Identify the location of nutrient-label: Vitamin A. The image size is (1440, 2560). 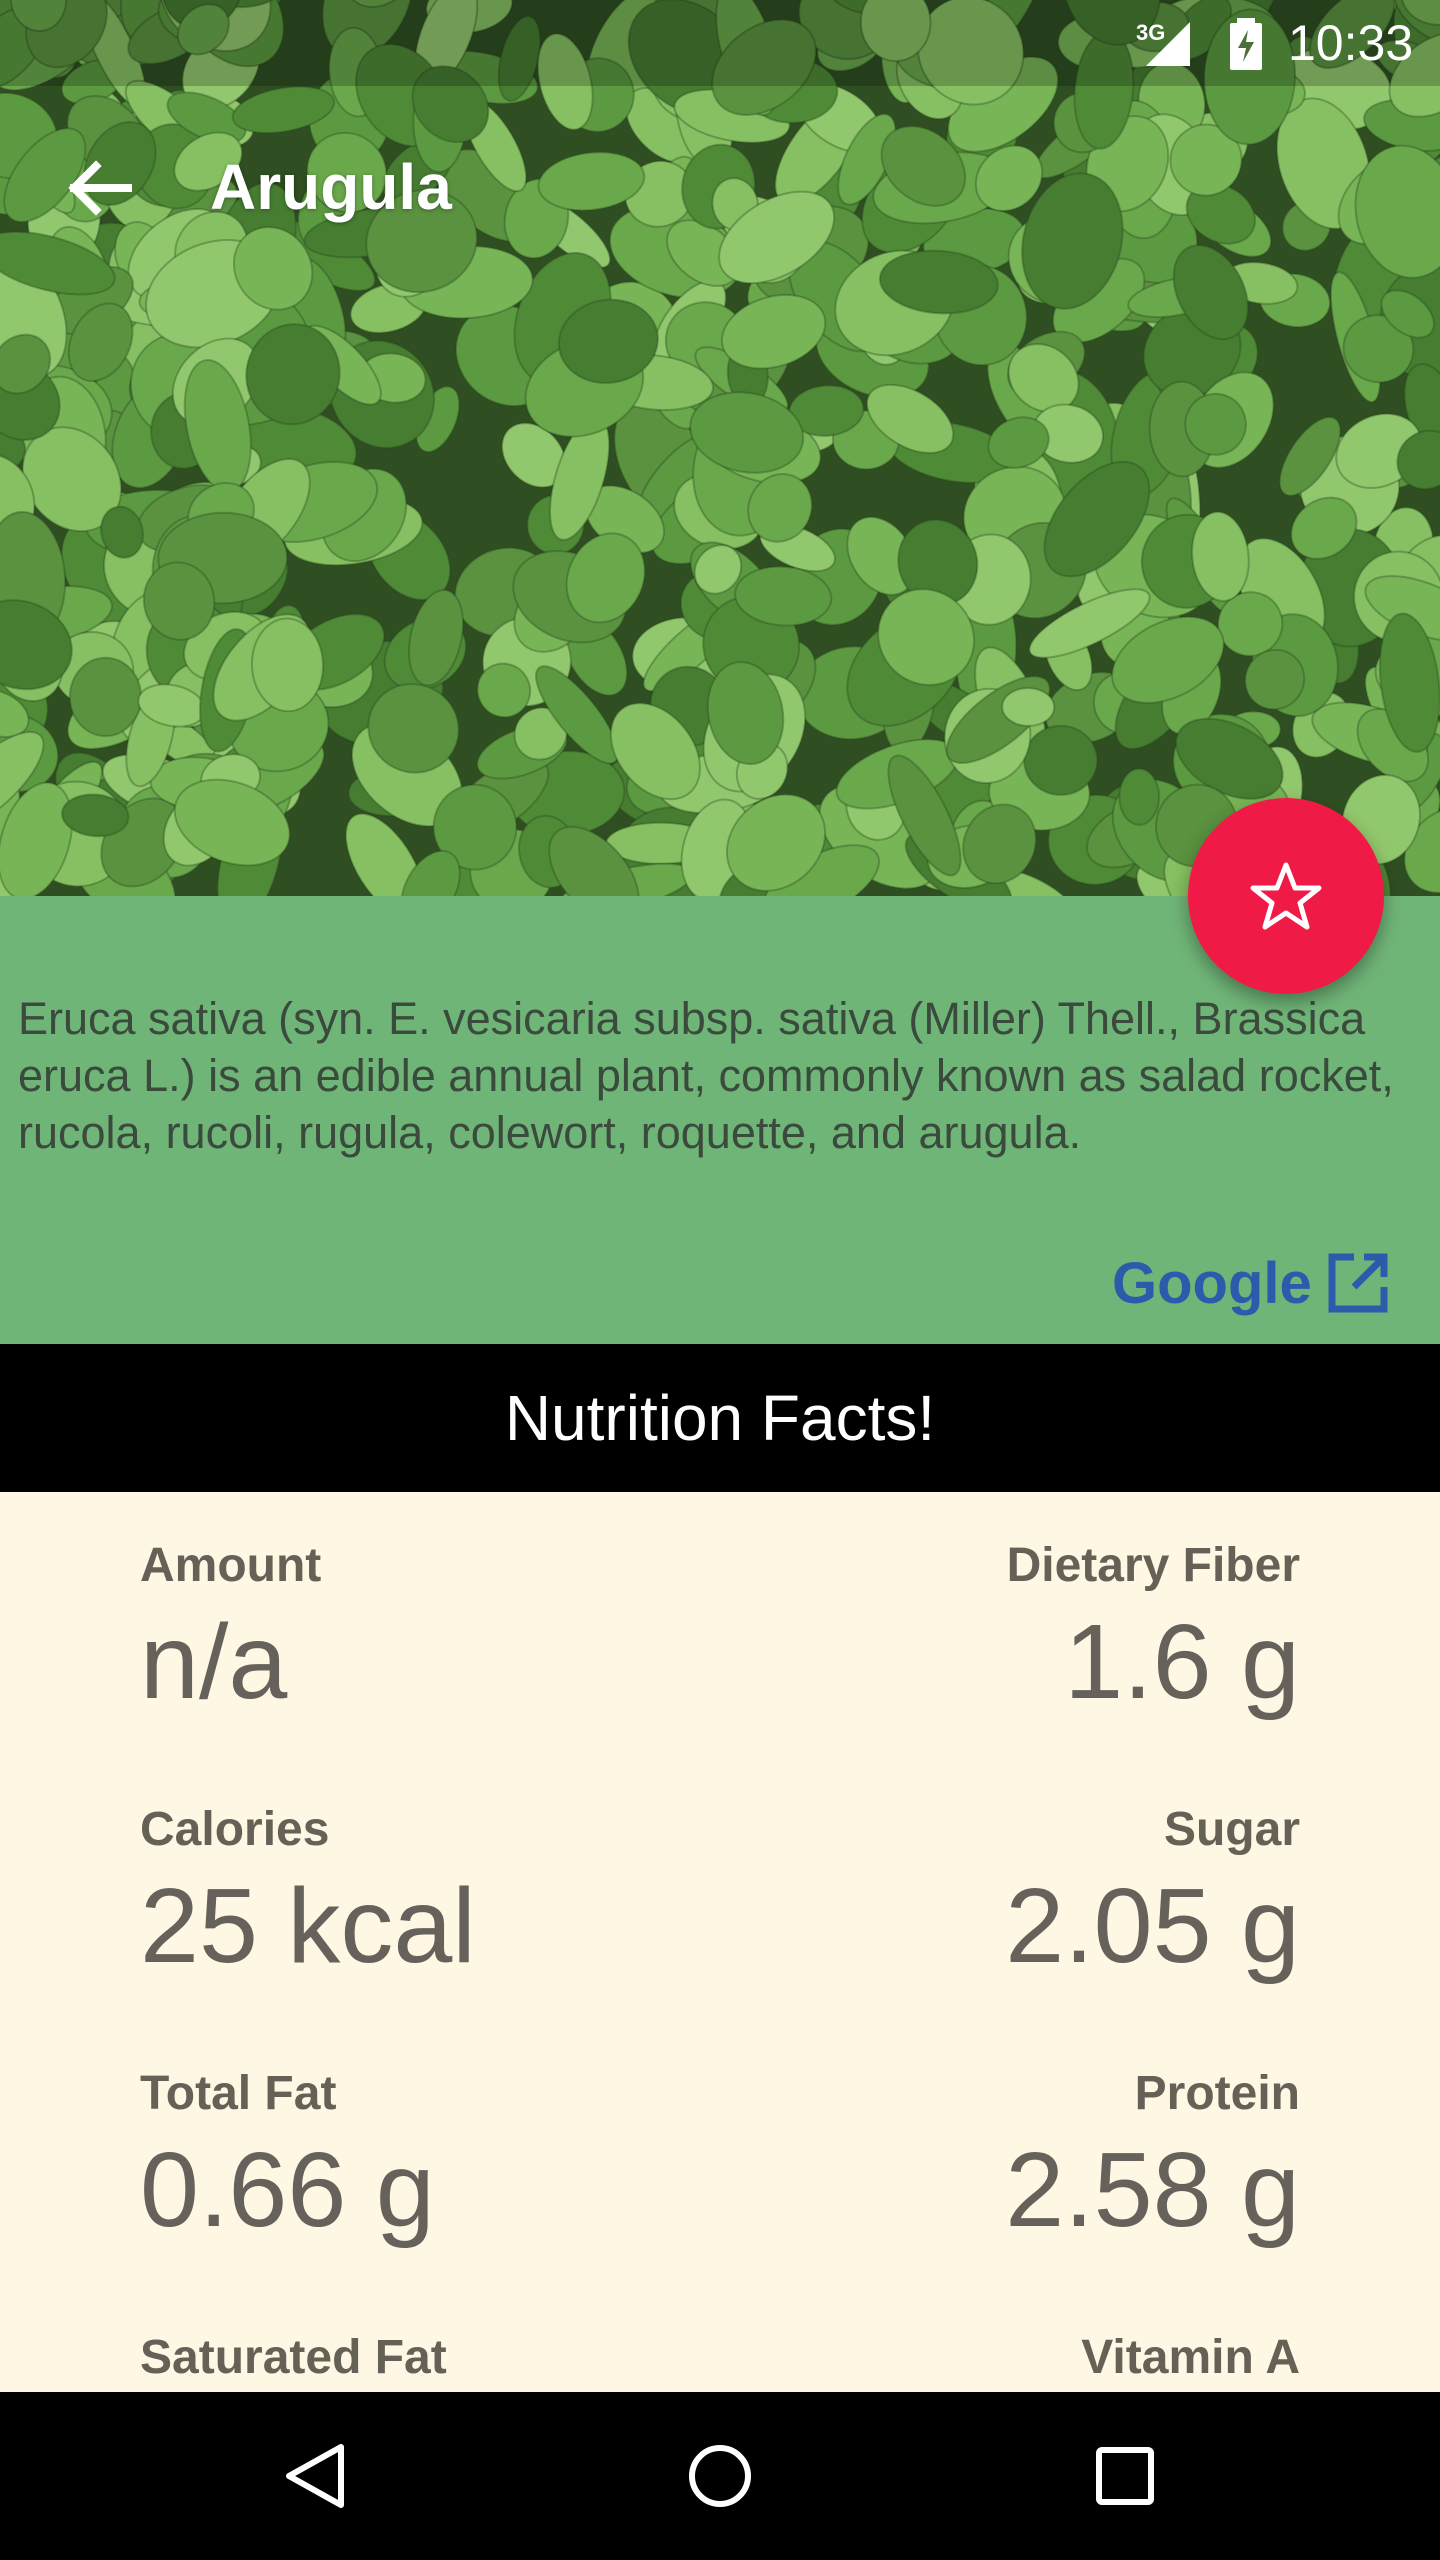
(1190, 2357).